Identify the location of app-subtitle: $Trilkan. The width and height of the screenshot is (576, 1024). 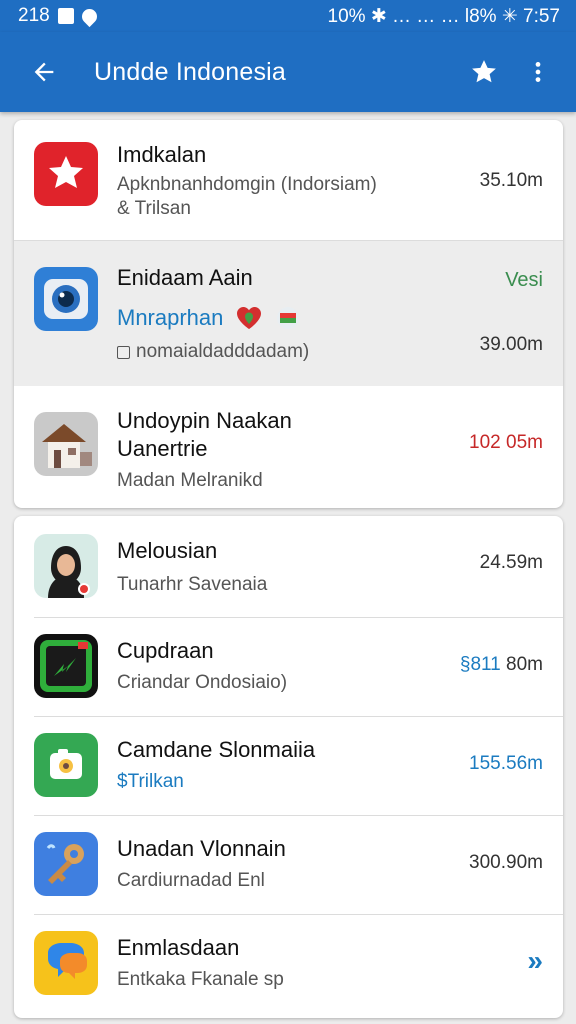
(280, 782).